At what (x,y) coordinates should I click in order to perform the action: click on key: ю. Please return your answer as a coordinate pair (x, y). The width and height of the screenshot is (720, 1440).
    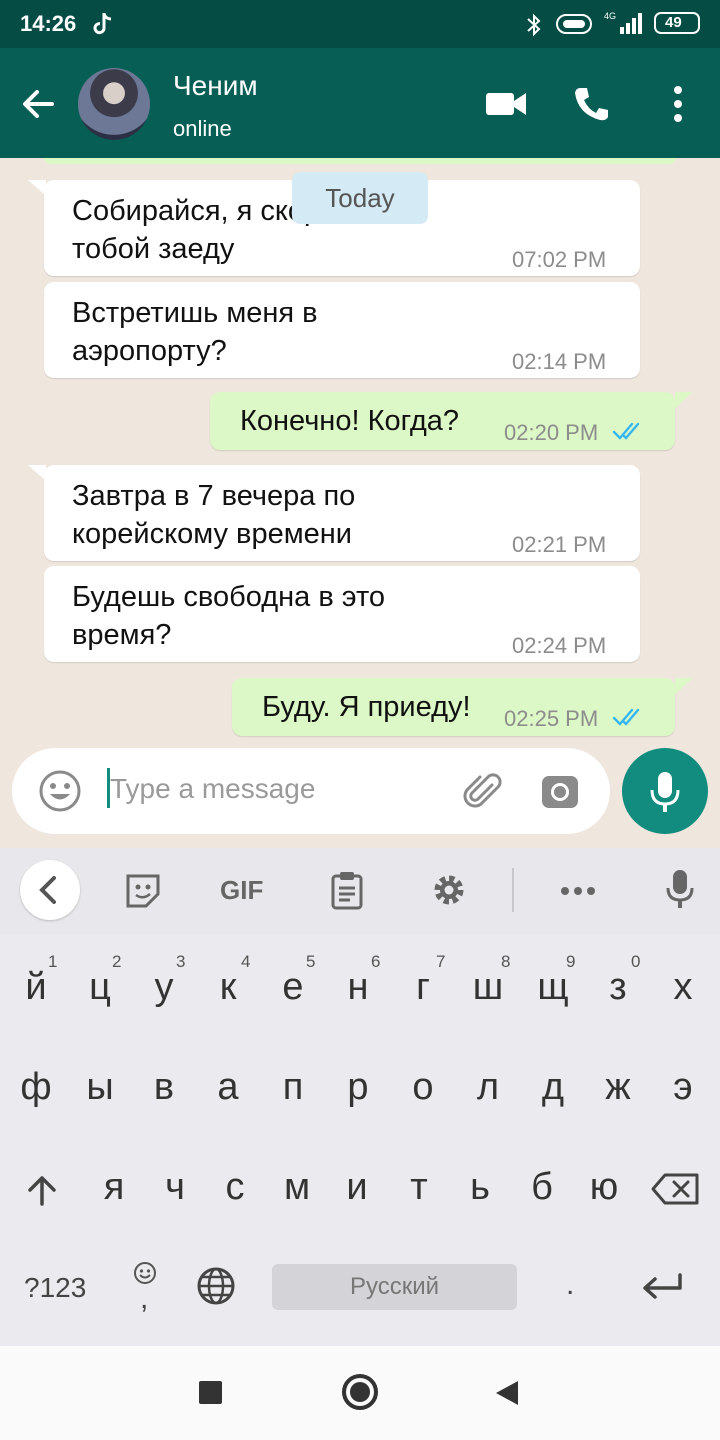
    Looking at the image, I should click on (604, 1187).